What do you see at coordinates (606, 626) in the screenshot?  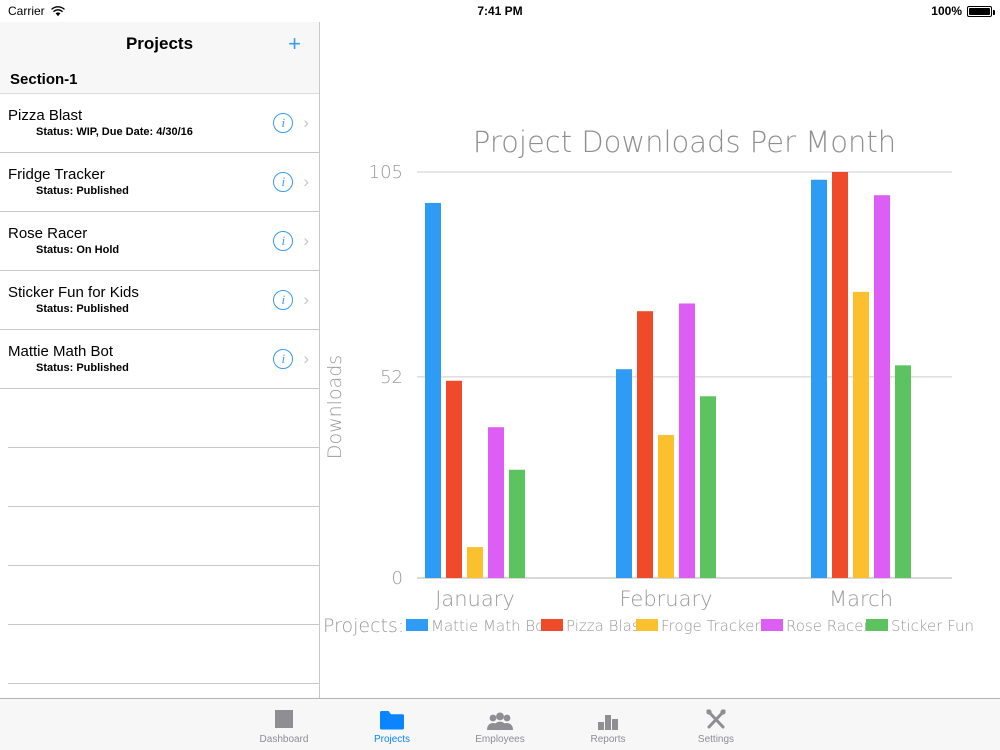 I see `legend-label: Pizza Blast` at bounding box center [606, 626].